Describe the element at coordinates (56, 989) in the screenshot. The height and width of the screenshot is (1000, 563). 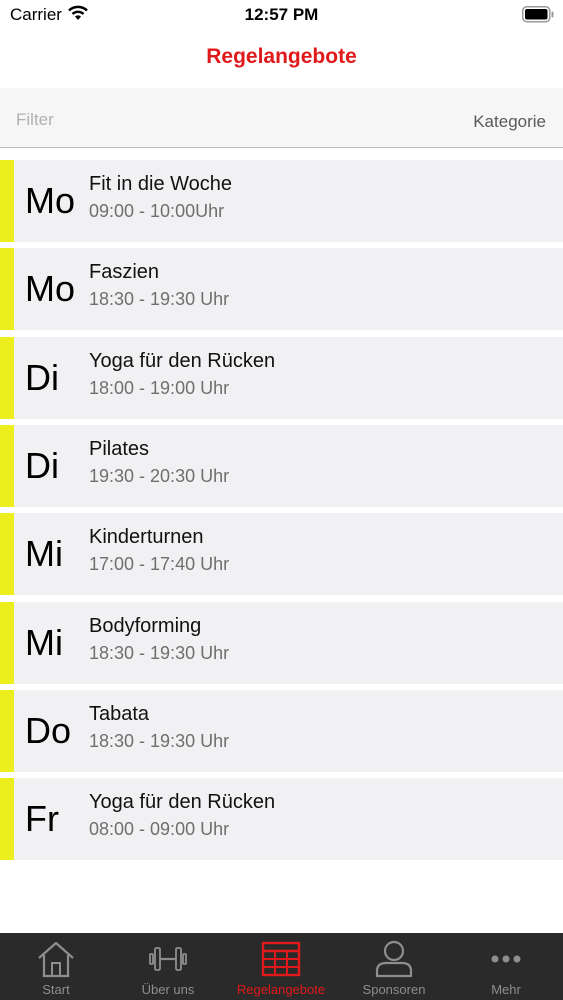
I see `tab-label: Start` at that location.